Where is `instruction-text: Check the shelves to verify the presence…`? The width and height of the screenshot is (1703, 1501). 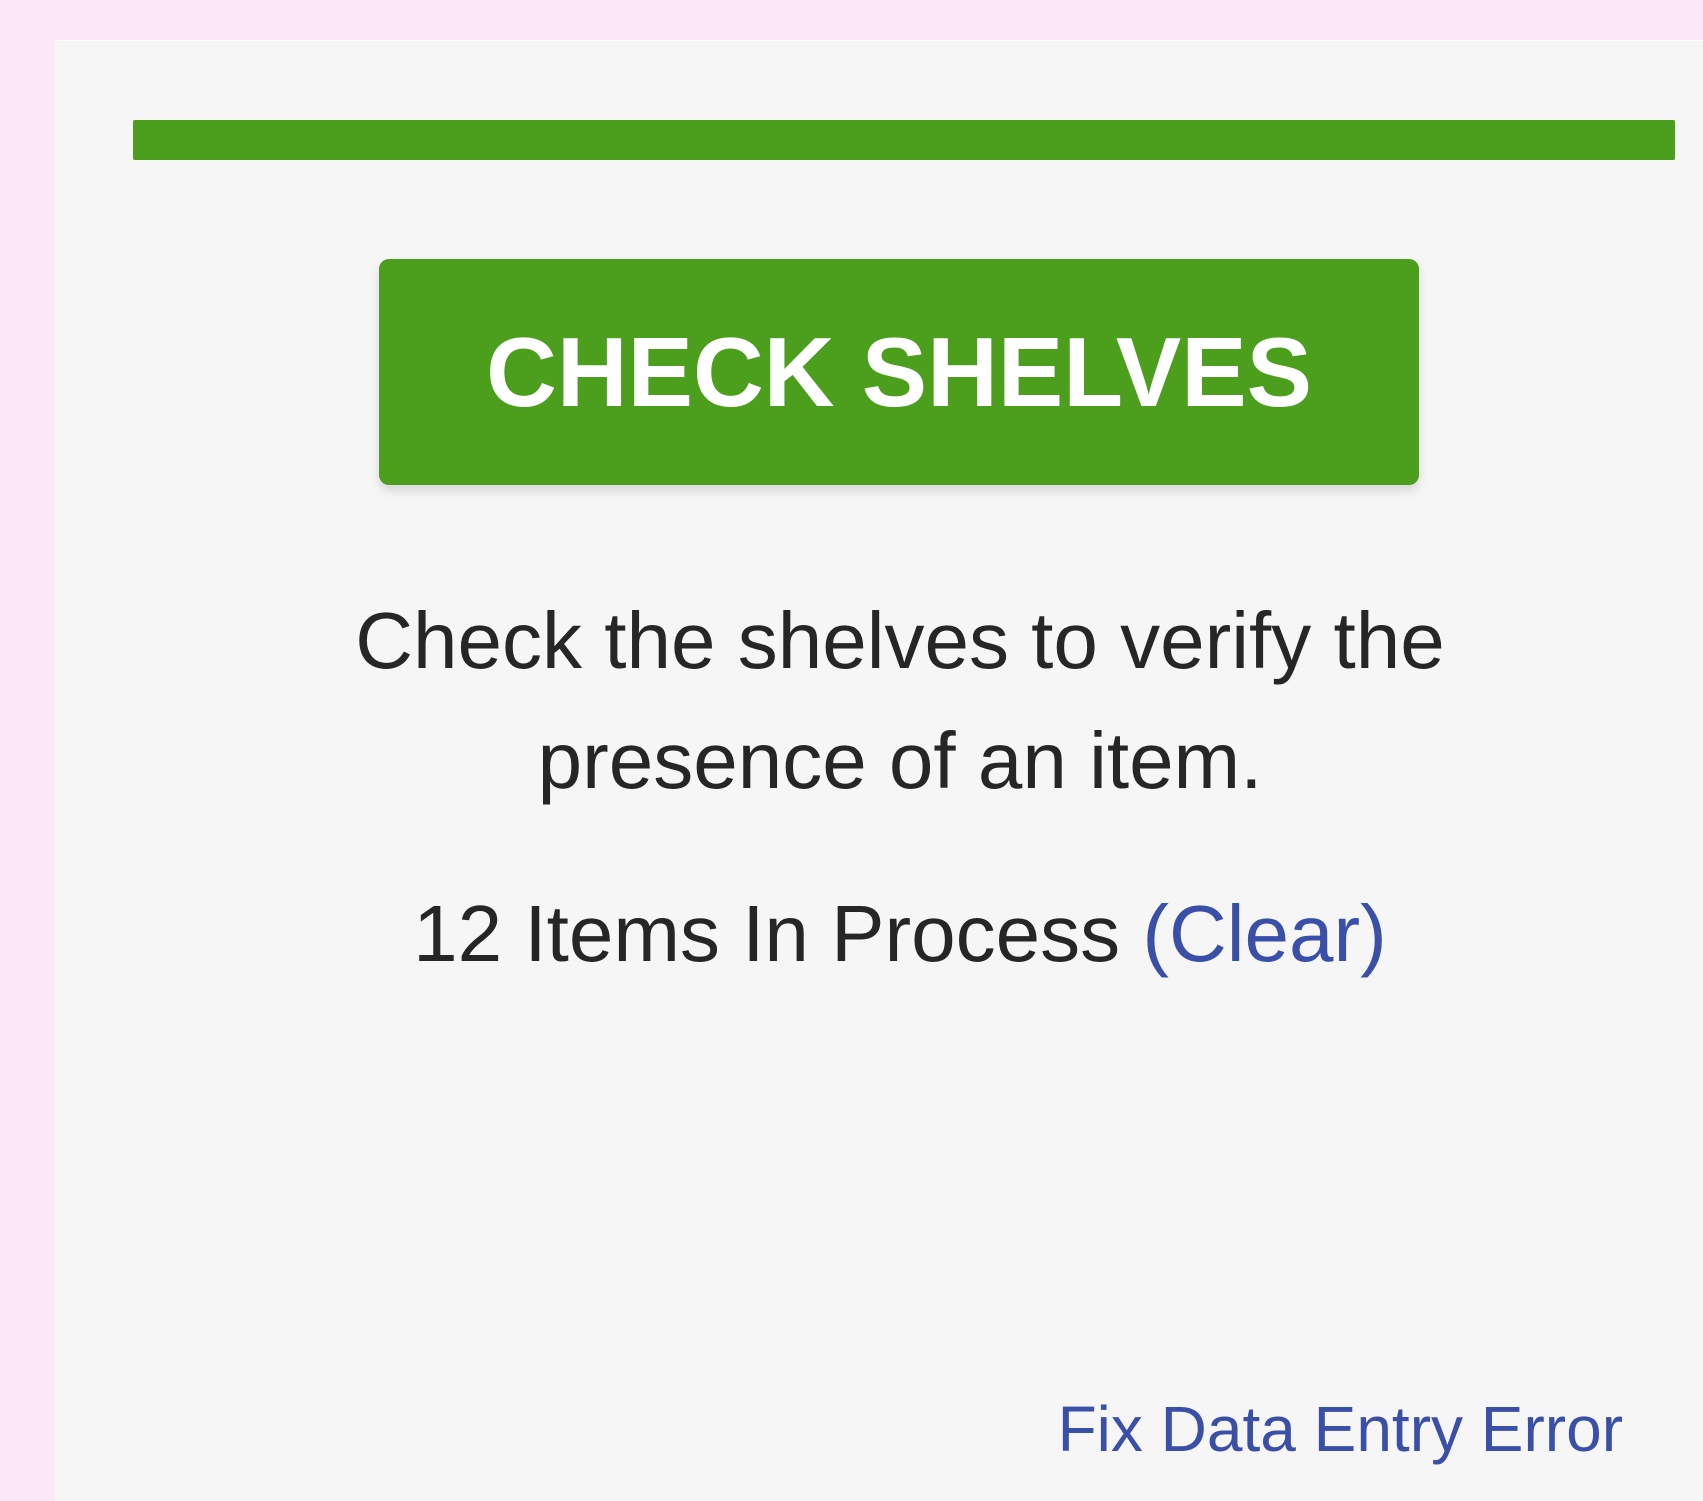
instruction-text: Check the shelves to verify the presence… is located at coordinates (900, 700).